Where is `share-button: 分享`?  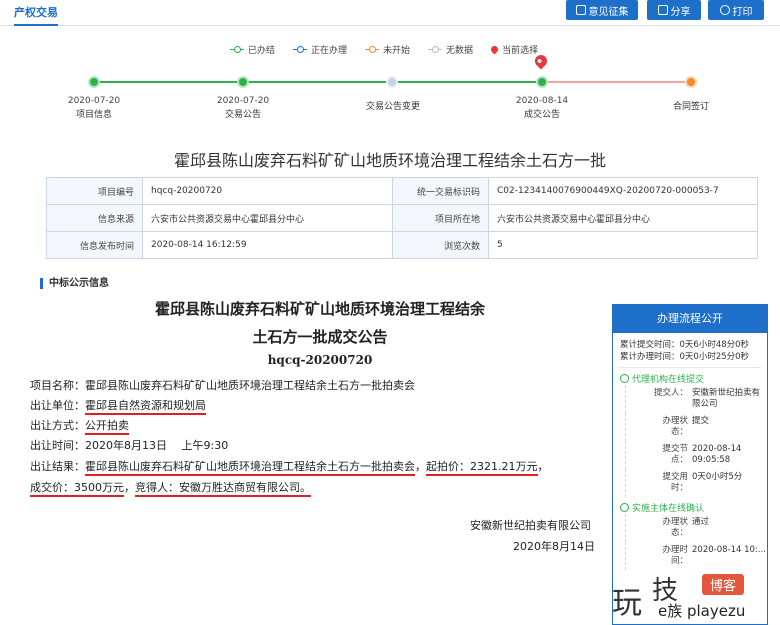
share-button: 分享 is located at coordinates (674, 10).